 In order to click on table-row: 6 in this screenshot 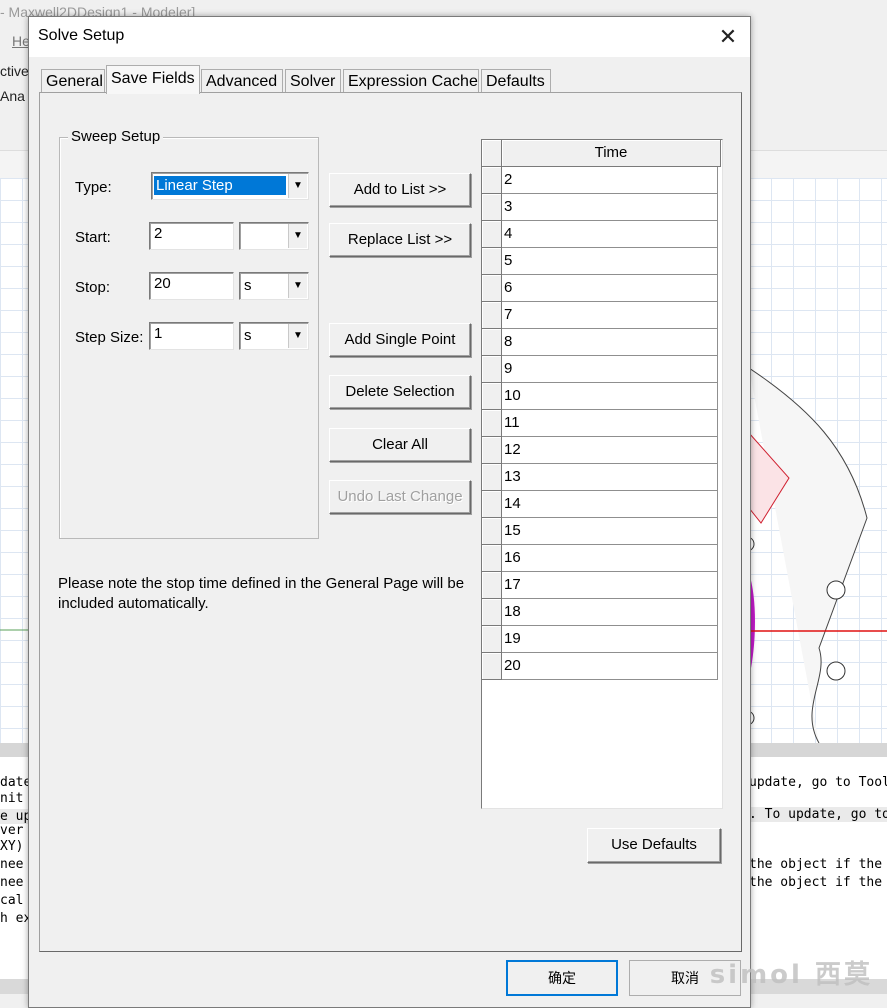, I will do `click(601, 288)`.